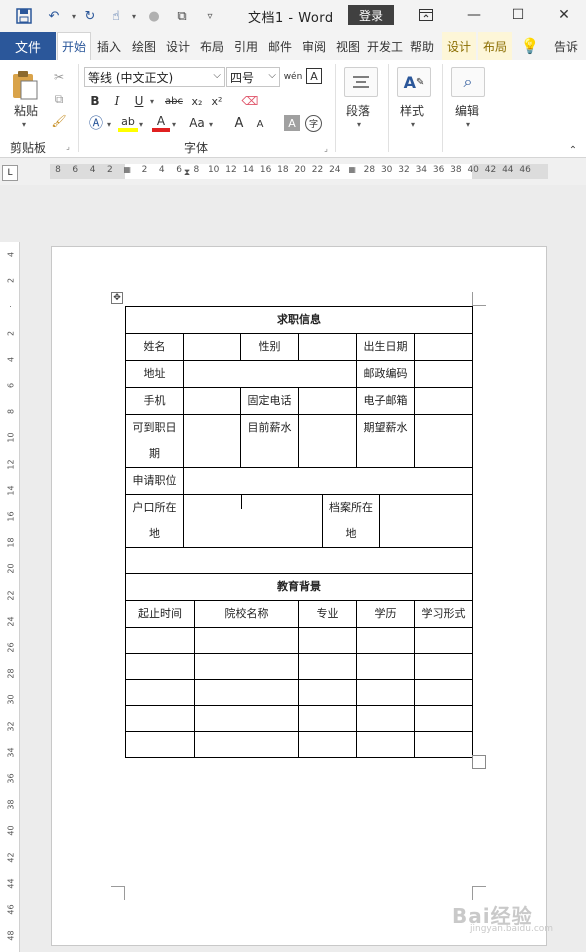  Describe the element at coordinates (327, 347) in the screenshot. I see `gender-value-cell` at that location.